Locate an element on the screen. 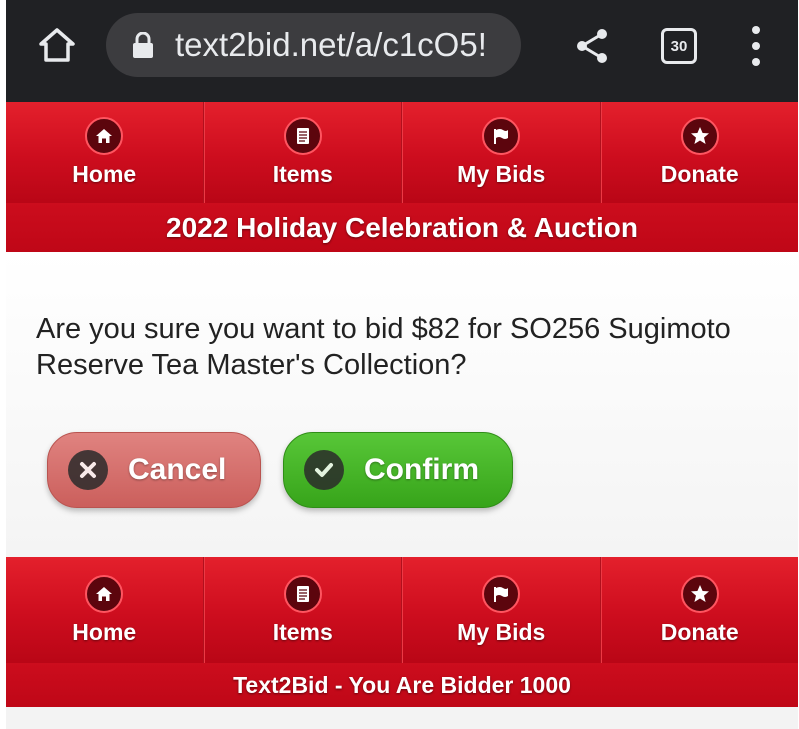 This screenshot has height=729, width=799. address-bar: text2bid.net/a/c1cO5! is located at coordinates (313, 45).